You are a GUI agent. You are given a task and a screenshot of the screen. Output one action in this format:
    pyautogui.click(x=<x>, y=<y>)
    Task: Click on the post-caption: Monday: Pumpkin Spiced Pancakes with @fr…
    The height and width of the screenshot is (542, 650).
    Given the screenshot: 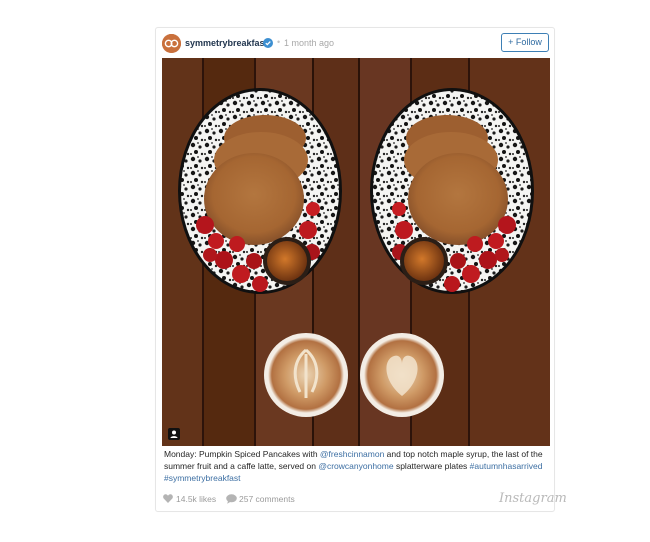 What is the action you would take?
    pyautogui.click(x=356, y=466)
    